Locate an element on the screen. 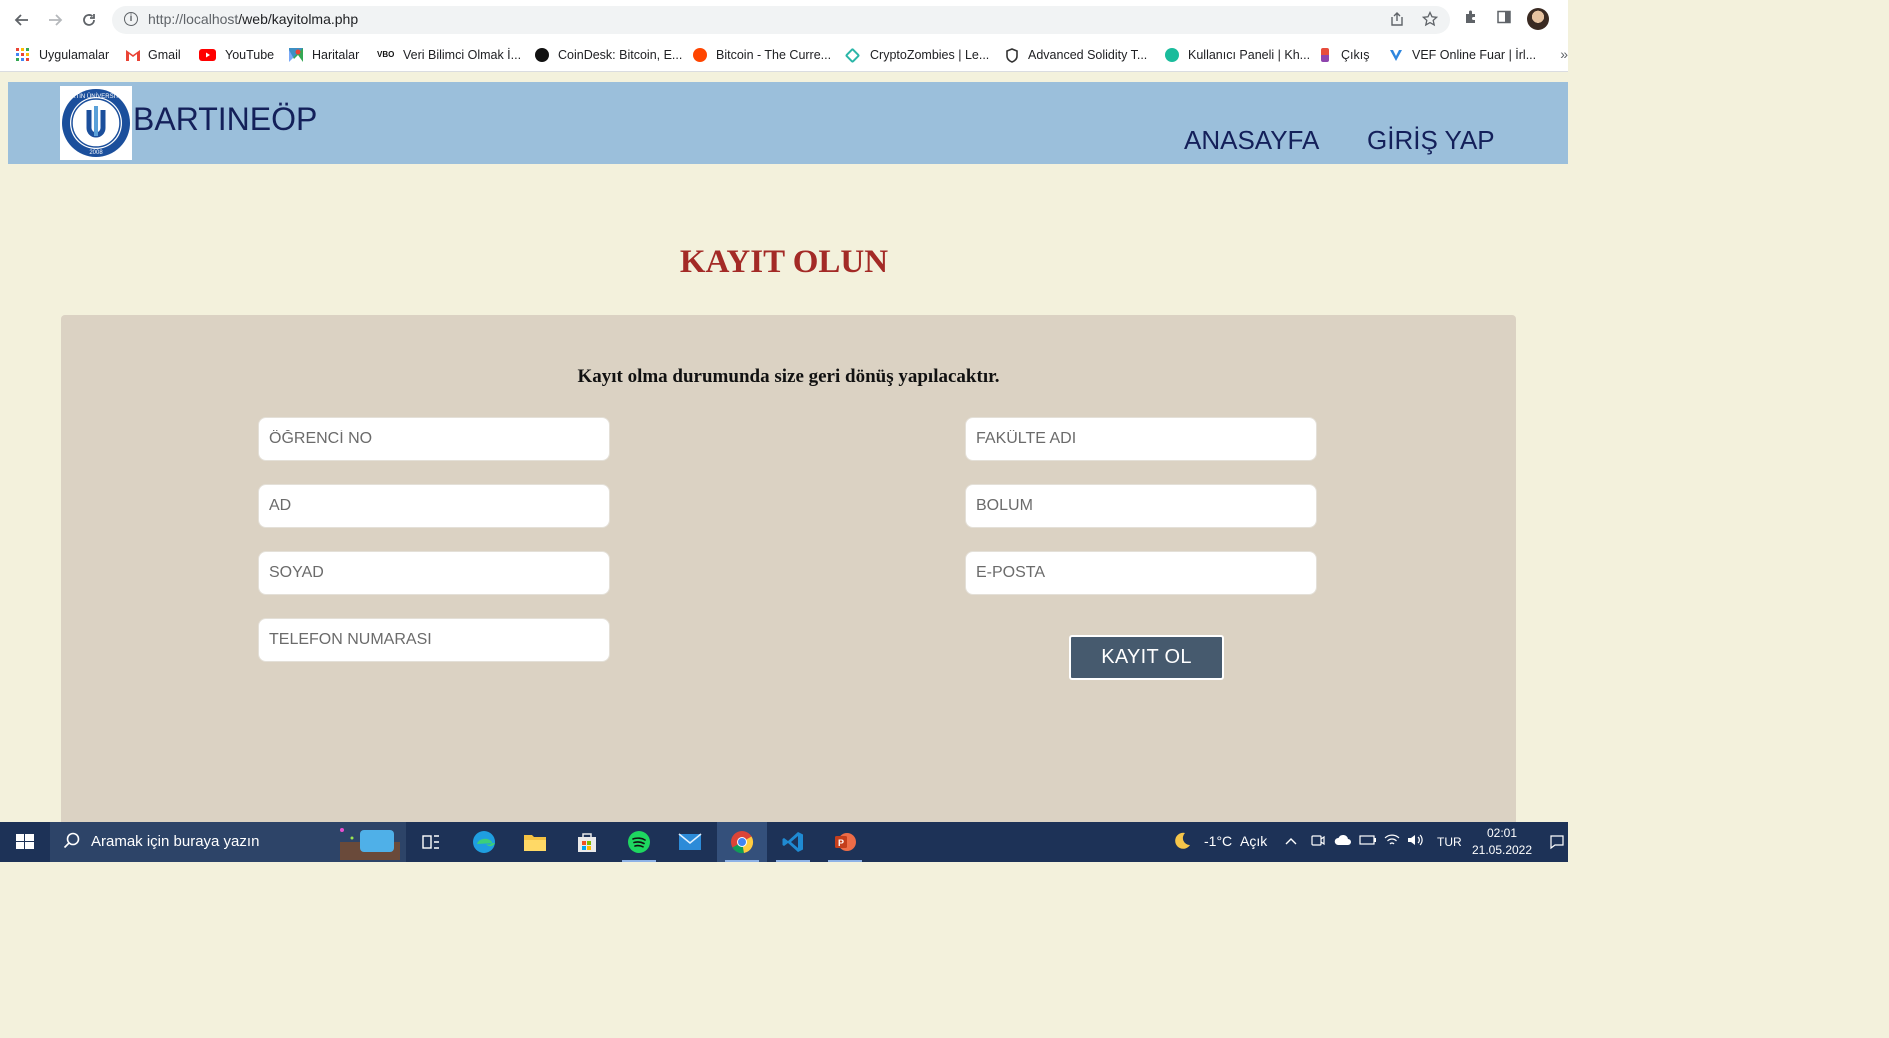 This screenshot has height=1038, width=1889. cryptozombies-icon is located at coordinates (852, 55).